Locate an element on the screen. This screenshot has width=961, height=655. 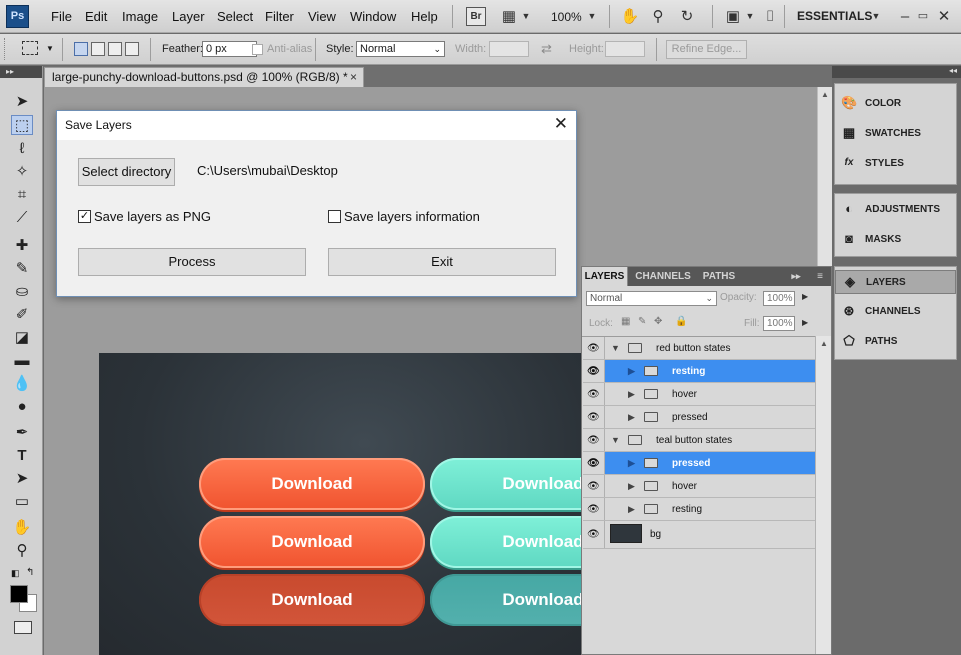
dodge-tool-icon: ● is located at coordinates (22, 407).